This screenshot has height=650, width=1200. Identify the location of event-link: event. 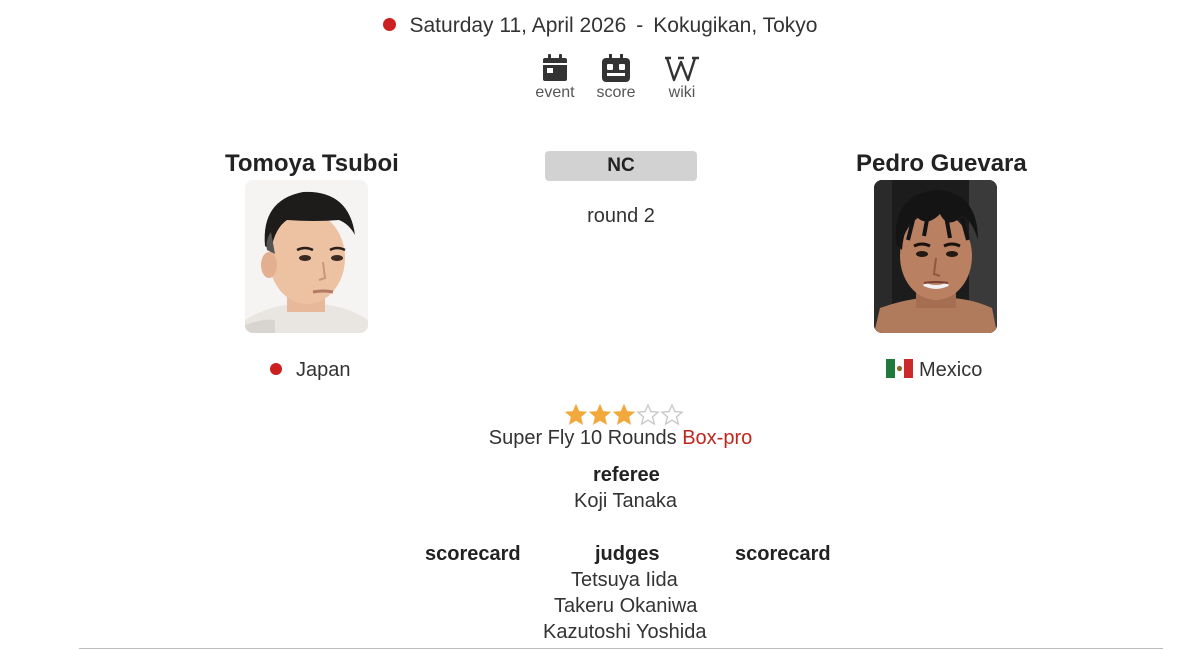
(555, 77).